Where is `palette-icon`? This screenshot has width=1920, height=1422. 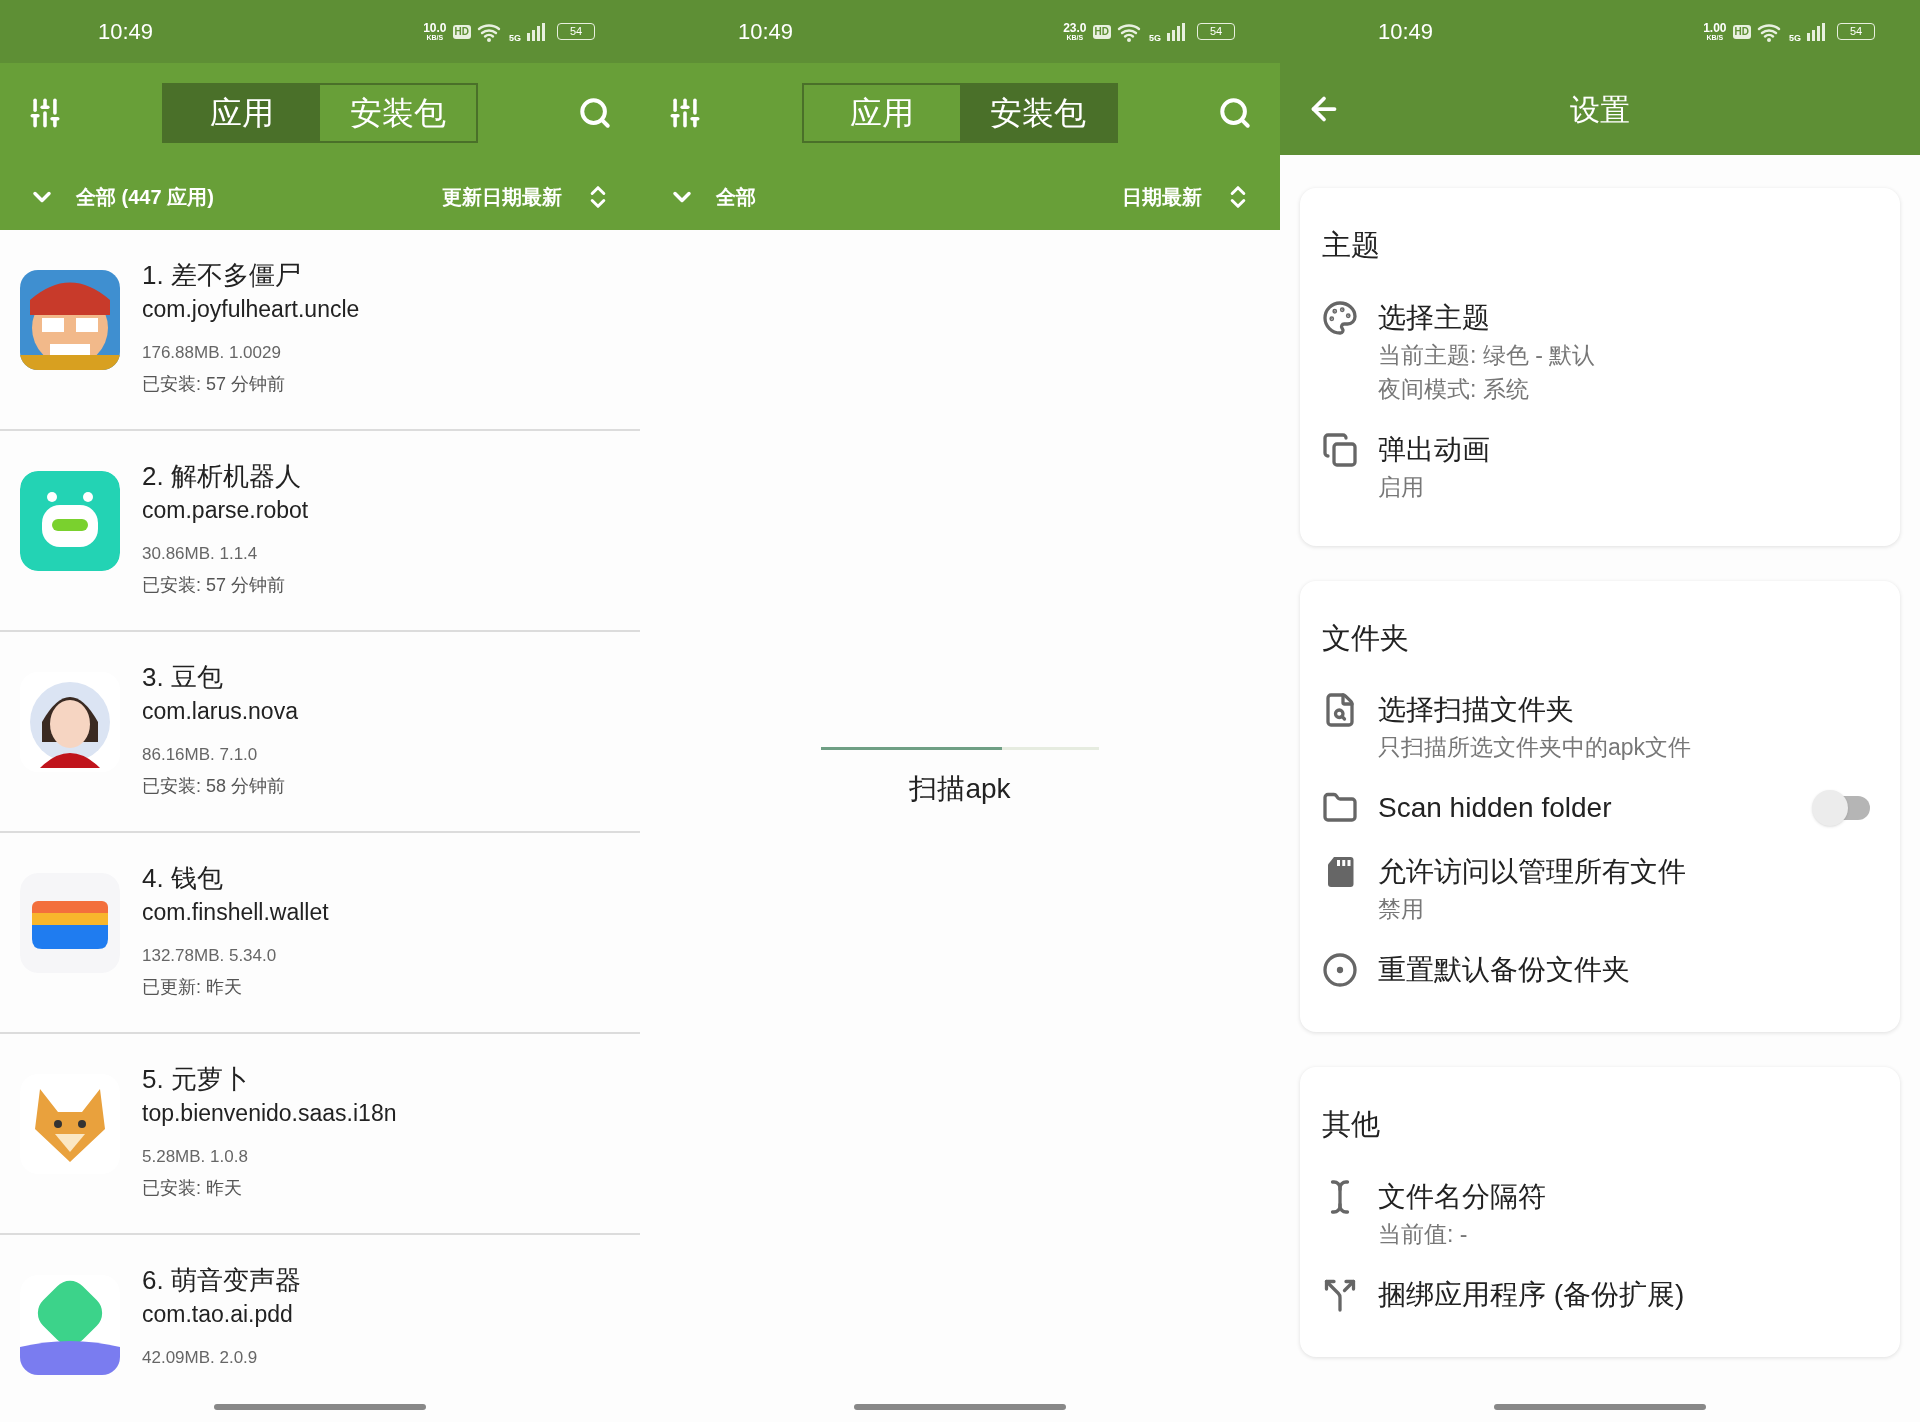 palette-icon is located at coordinates (1340, 317).